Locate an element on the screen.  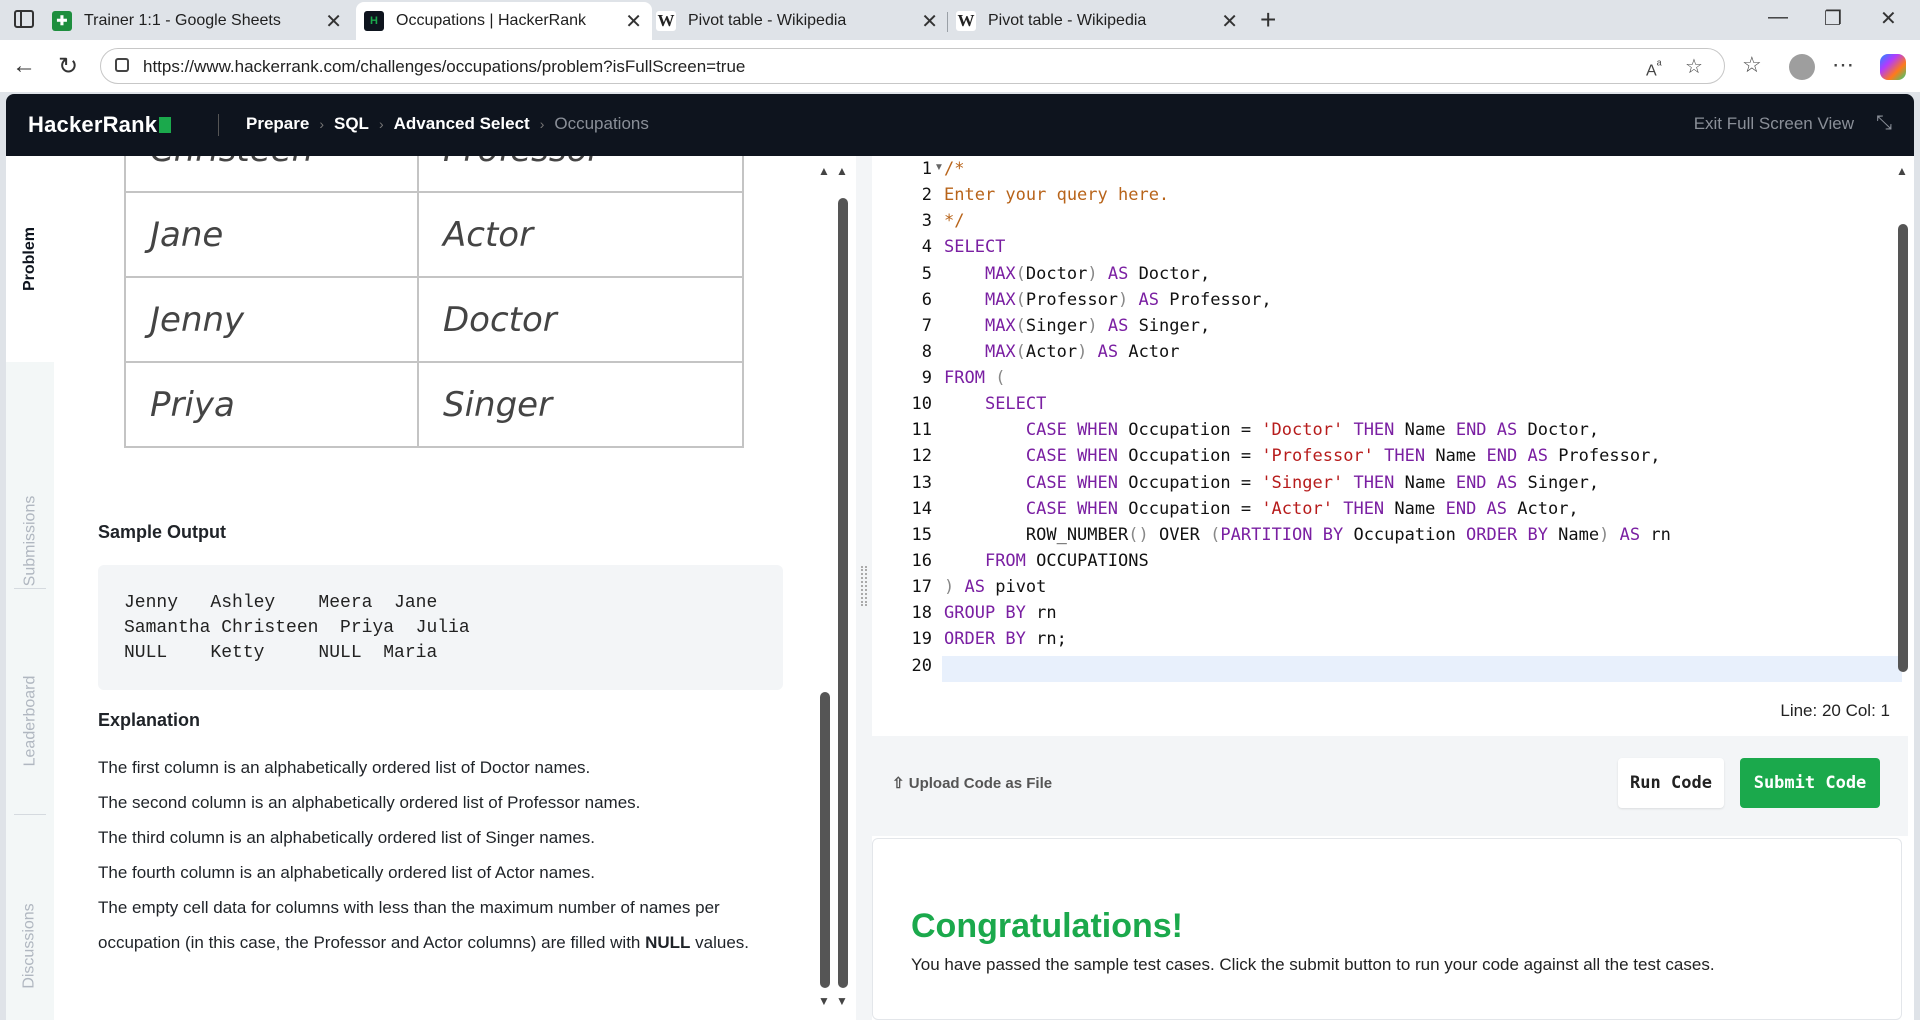
hackerrank-icon: H is located at coordinates (374, 21).